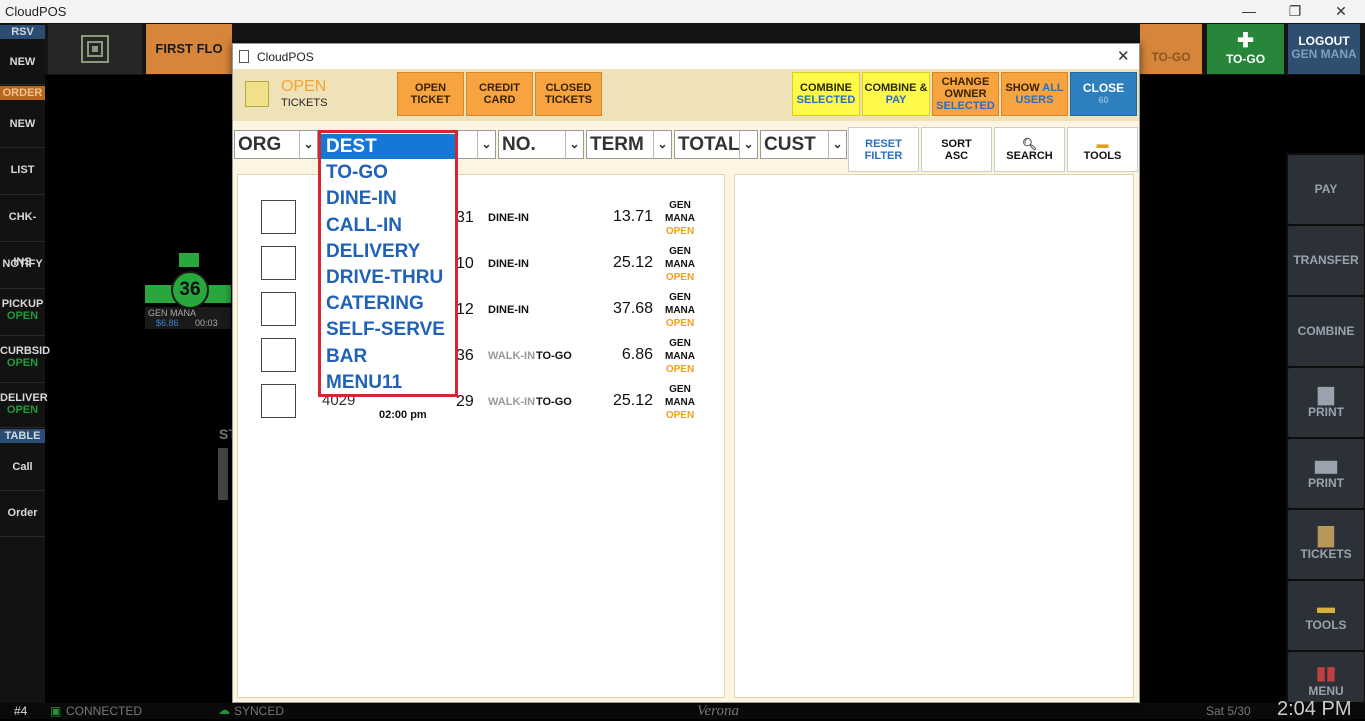 This screenshot has height=721, width=1365. I want to click on toolbox-icon: ▬, so click(1326, 607).